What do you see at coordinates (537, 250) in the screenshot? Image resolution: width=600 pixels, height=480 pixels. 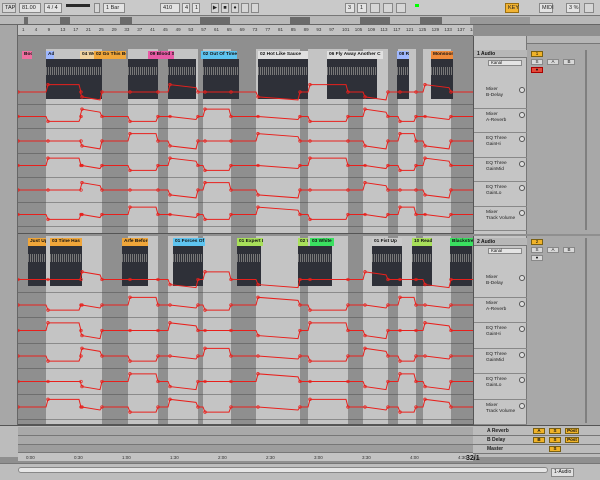 I see `track-2-solo-button: S` at bounding box center [537, 250].